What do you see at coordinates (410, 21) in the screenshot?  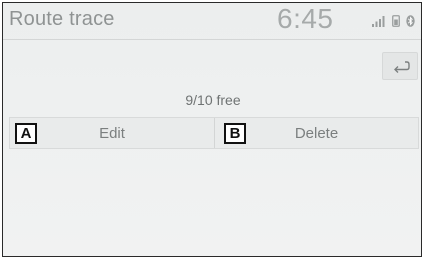 I see `bluetooth-icon` at bounding box center [410, 21].